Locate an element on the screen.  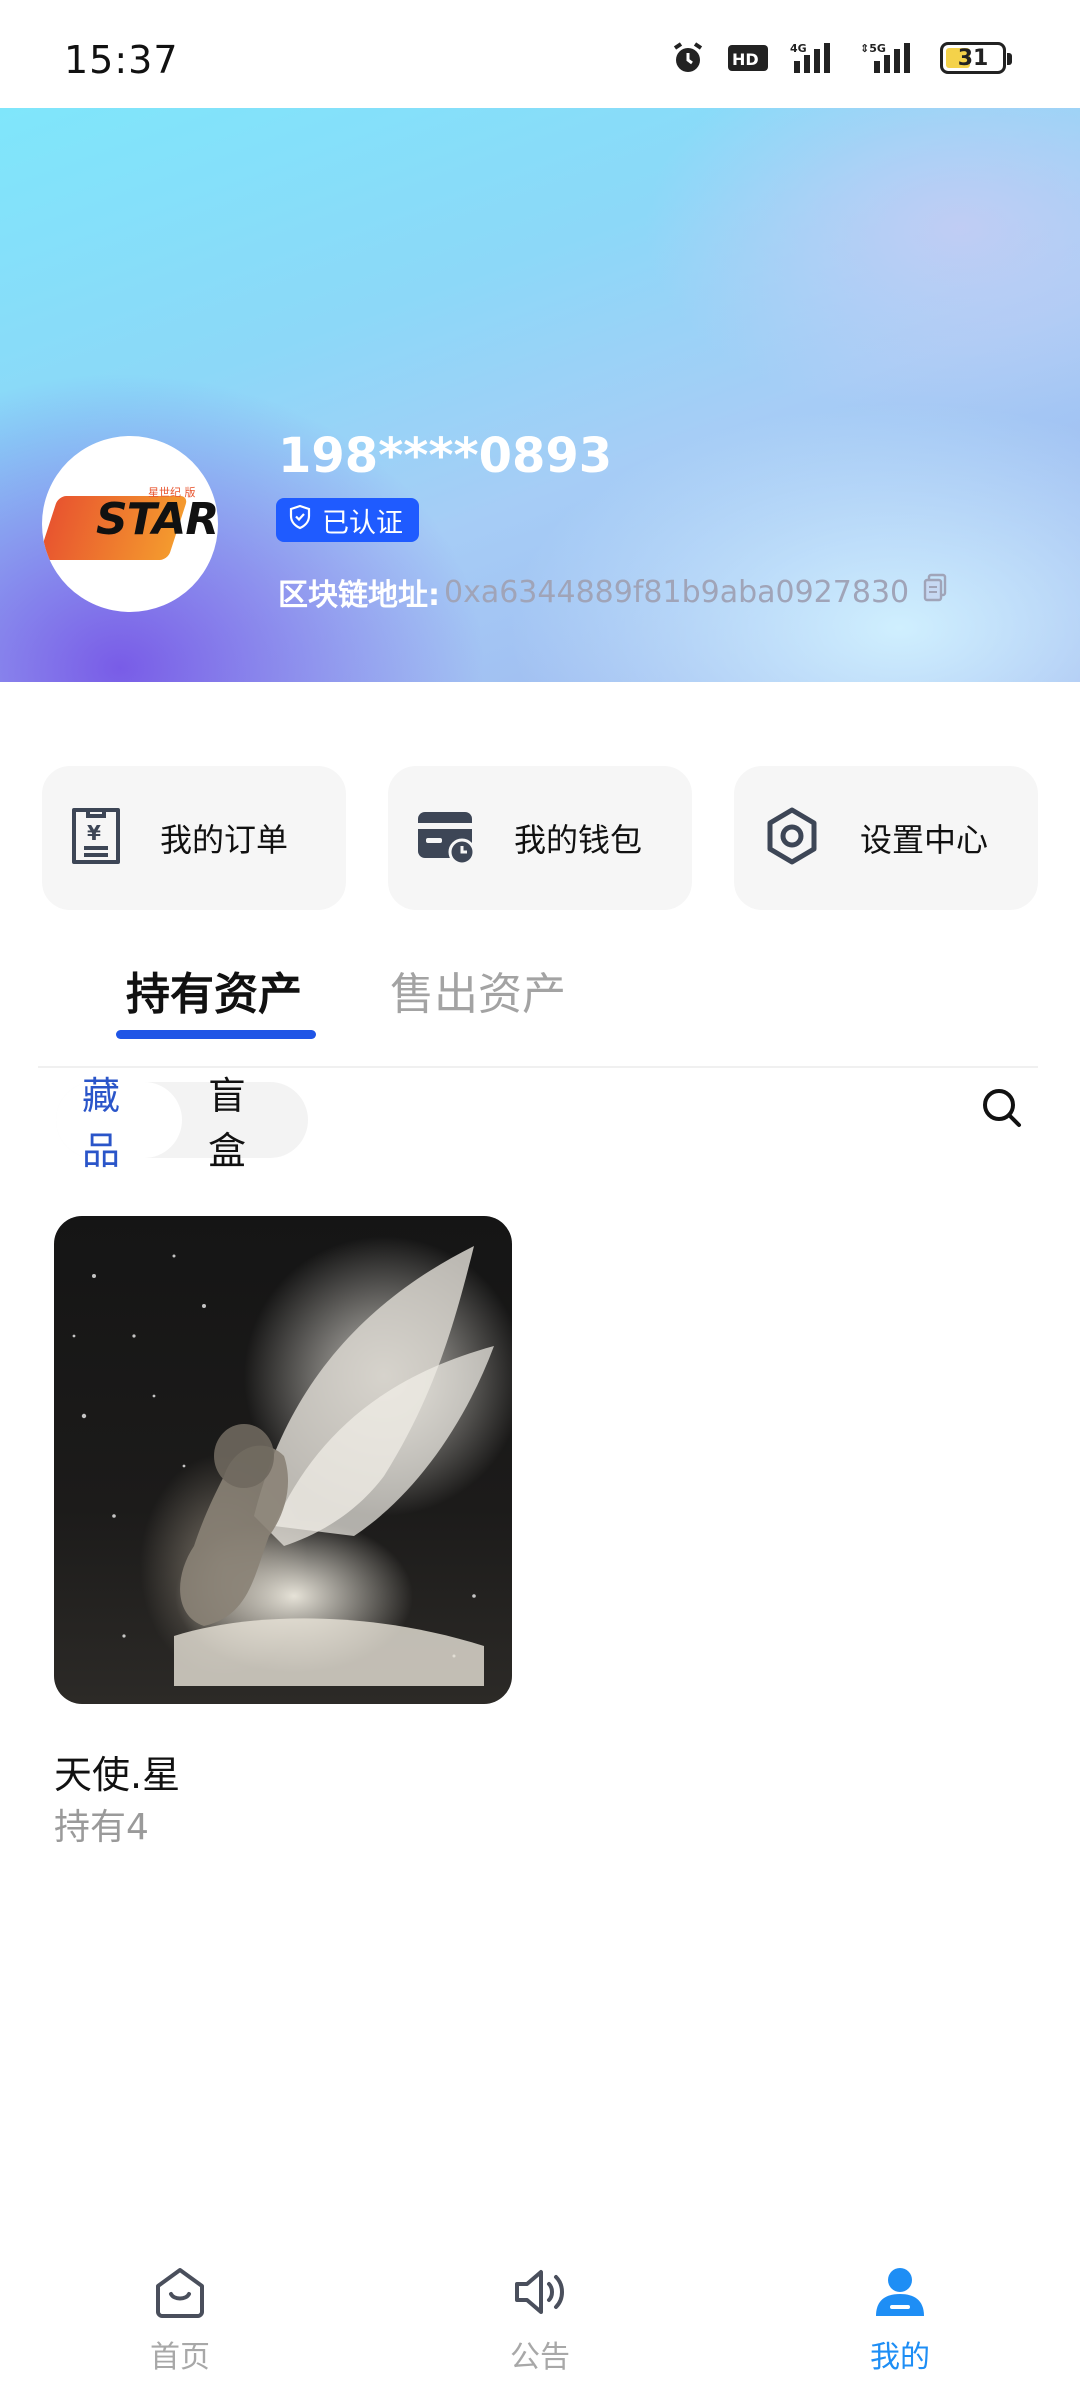
status-icons: HD 4G ⇕5G 31 is located at coordinates (841, 58).